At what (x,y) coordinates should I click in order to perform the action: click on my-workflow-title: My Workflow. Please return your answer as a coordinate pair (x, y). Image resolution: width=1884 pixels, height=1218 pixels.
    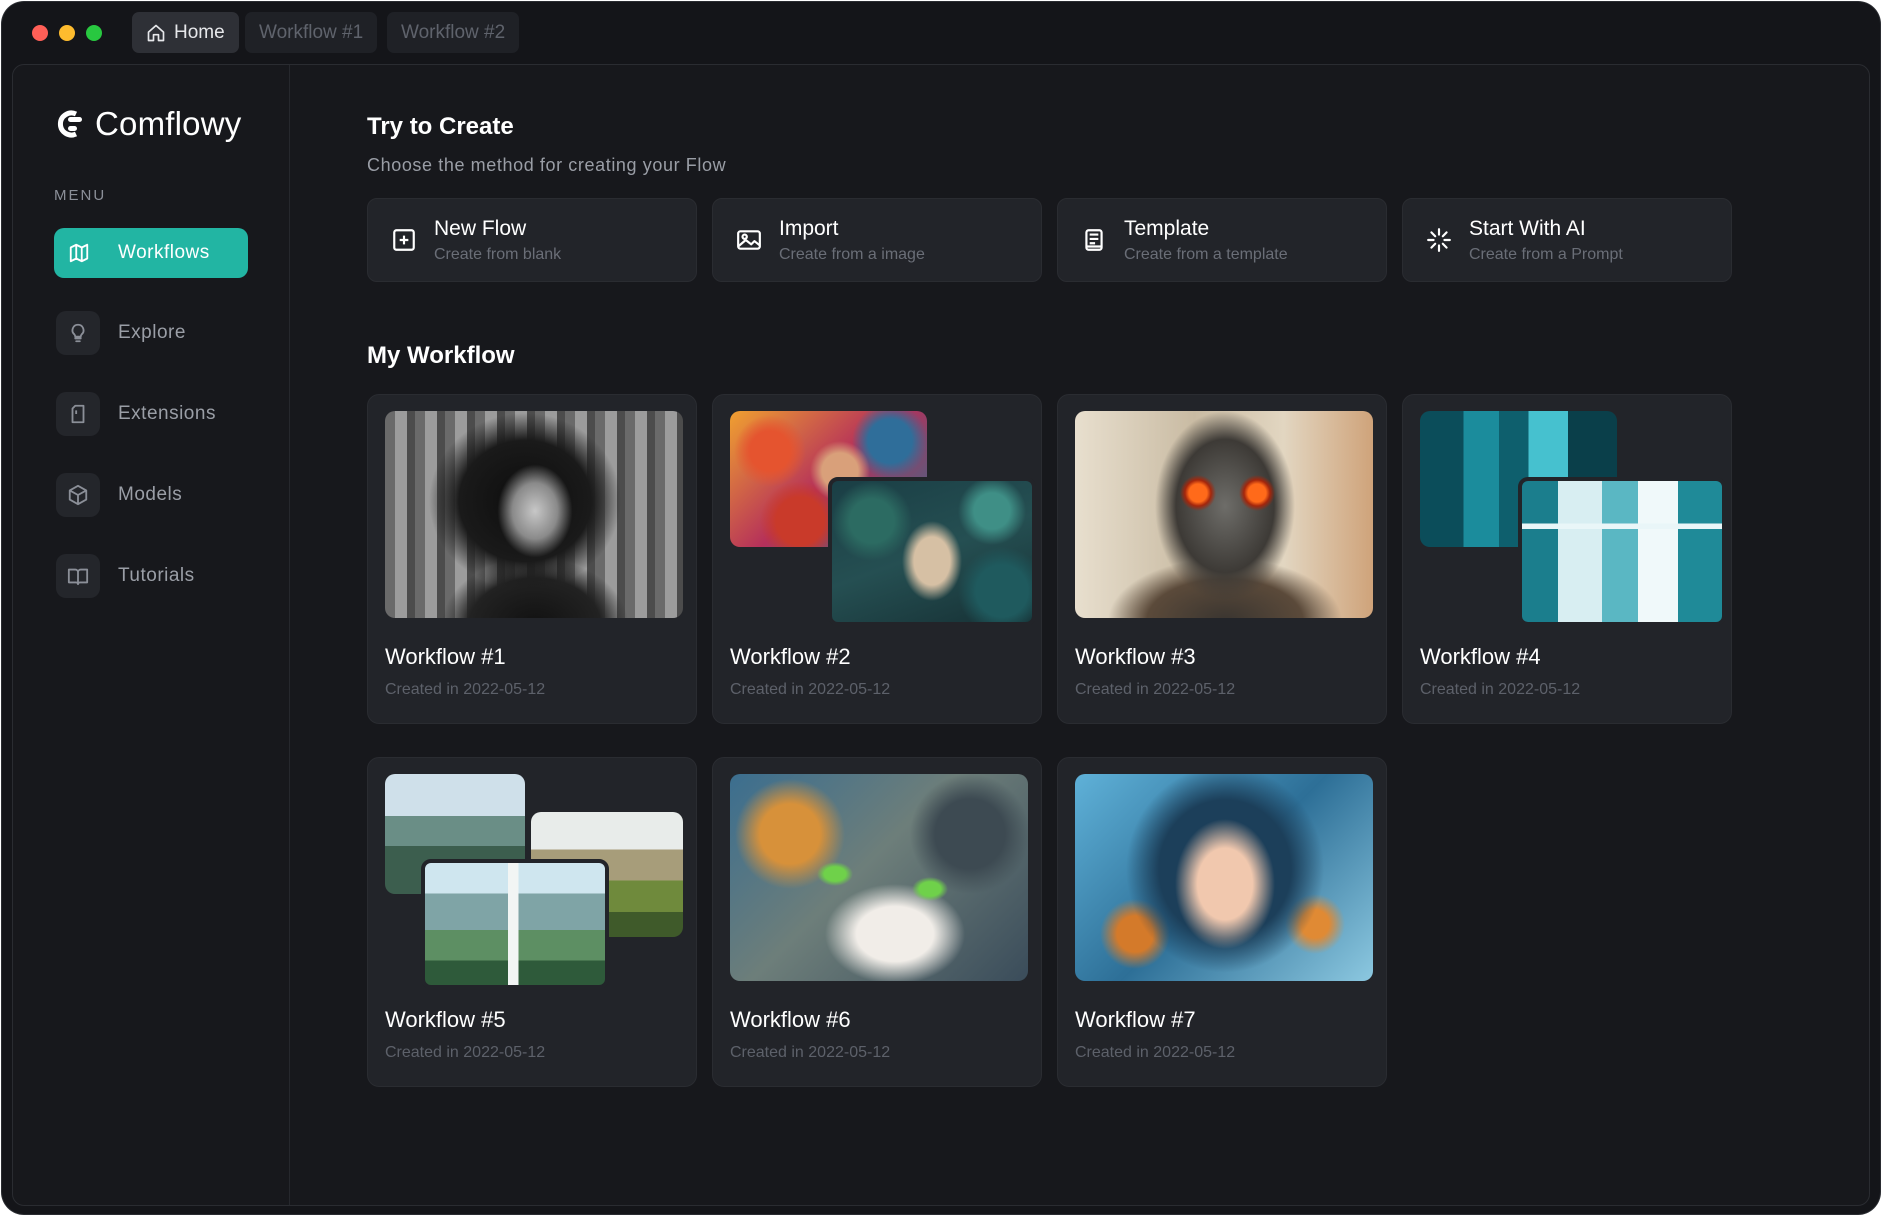
    Looking at the image, I should click on (441, 355).